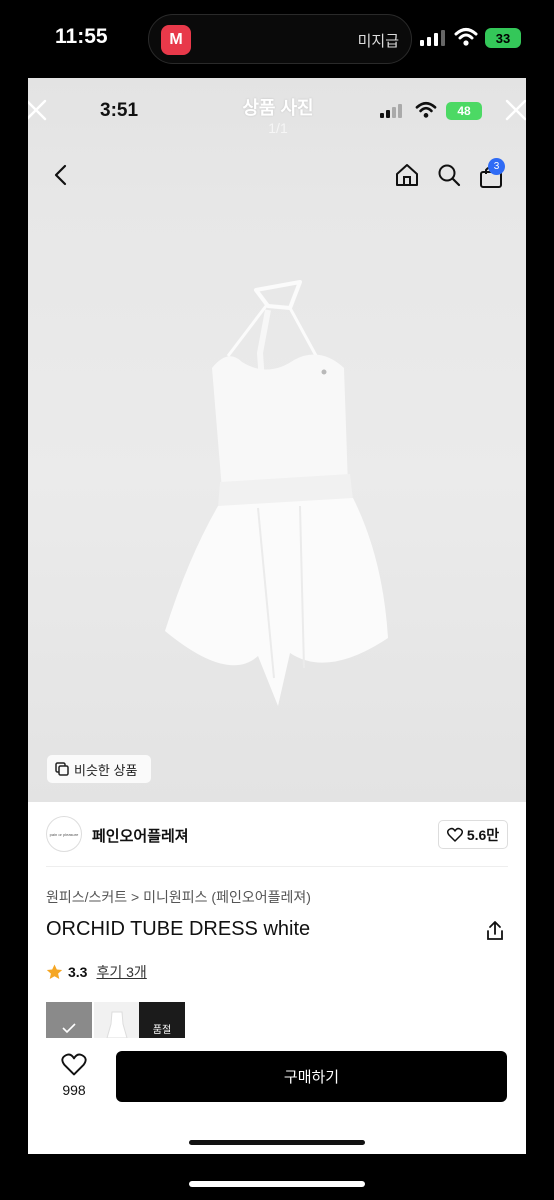  I want to click on wishlist-button: 998, so click(74, 1075).